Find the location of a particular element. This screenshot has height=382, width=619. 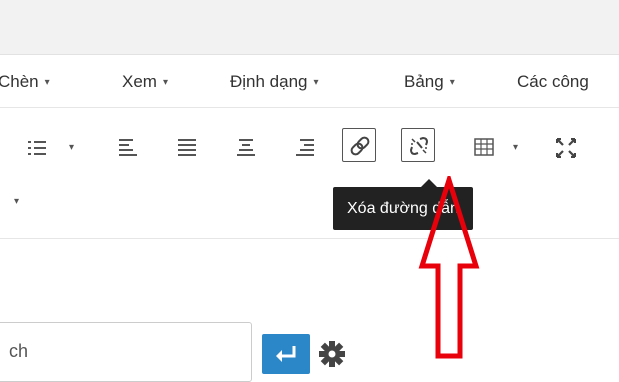

remove-link-button is located at coordinates (418, 145).